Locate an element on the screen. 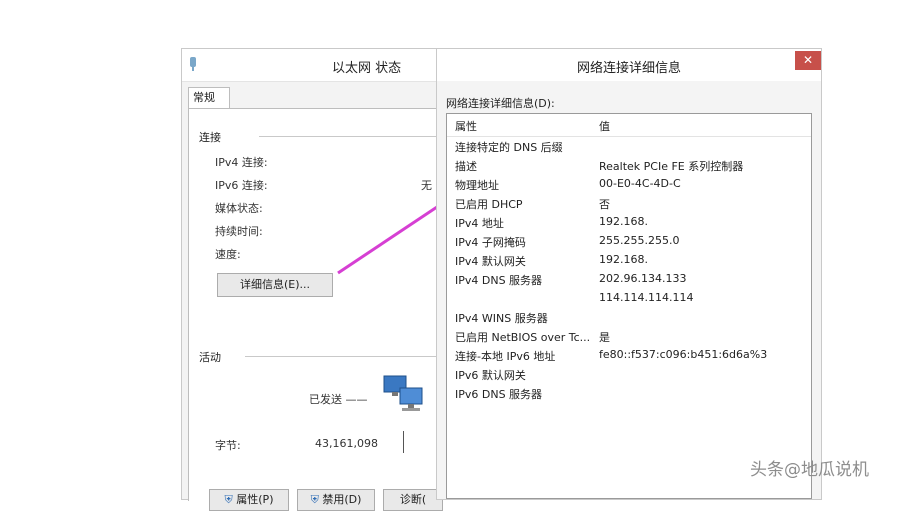  details-list-label: 网络连接详细信息(D): is located at coordinates (500, 103).